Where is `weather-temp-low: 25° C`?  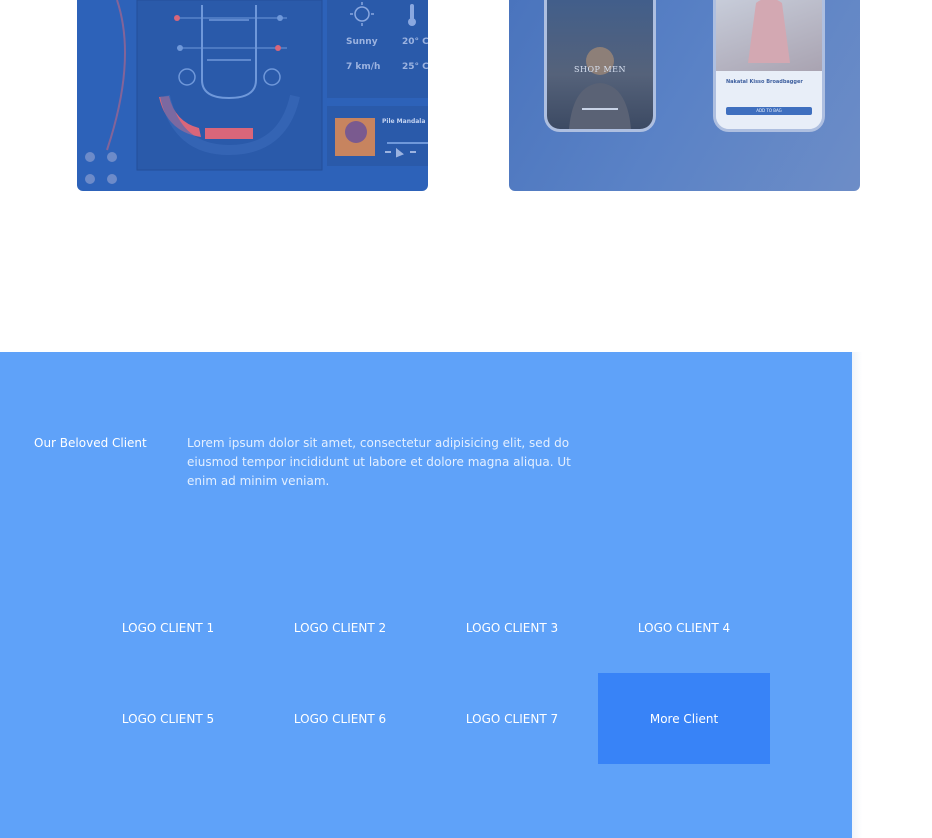 weather-temp-low: 25° C is located at coordinates (415, 67).